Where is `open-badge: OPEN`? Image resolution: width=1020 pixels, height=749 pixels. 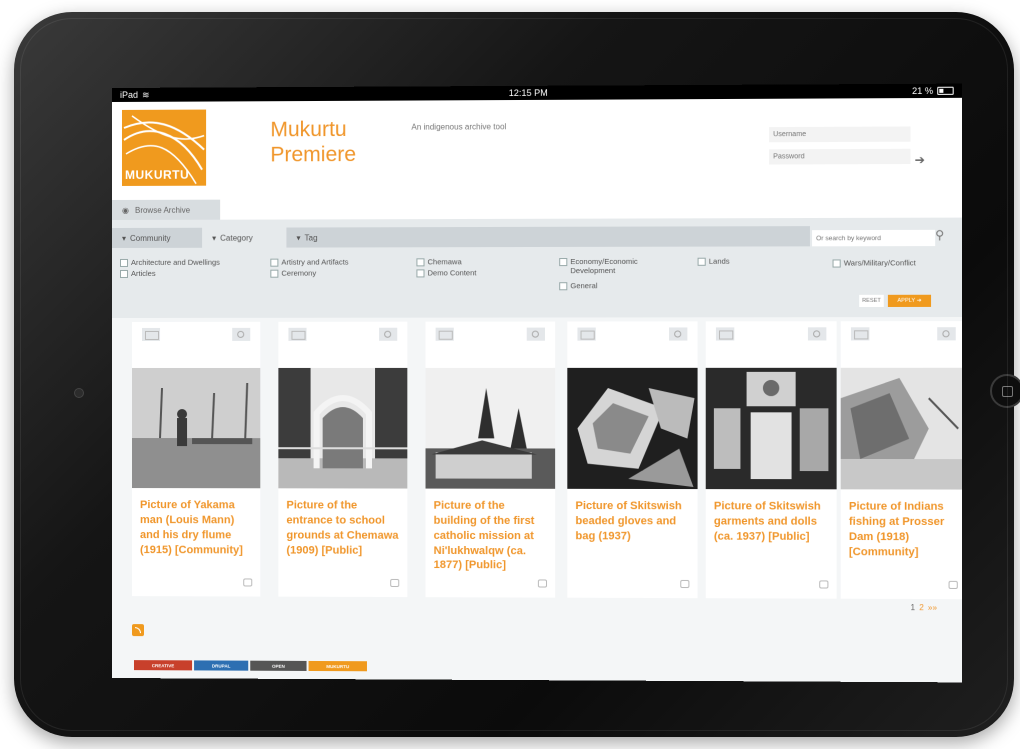
open-badge: OPEN is located at coordinates (278, 665).